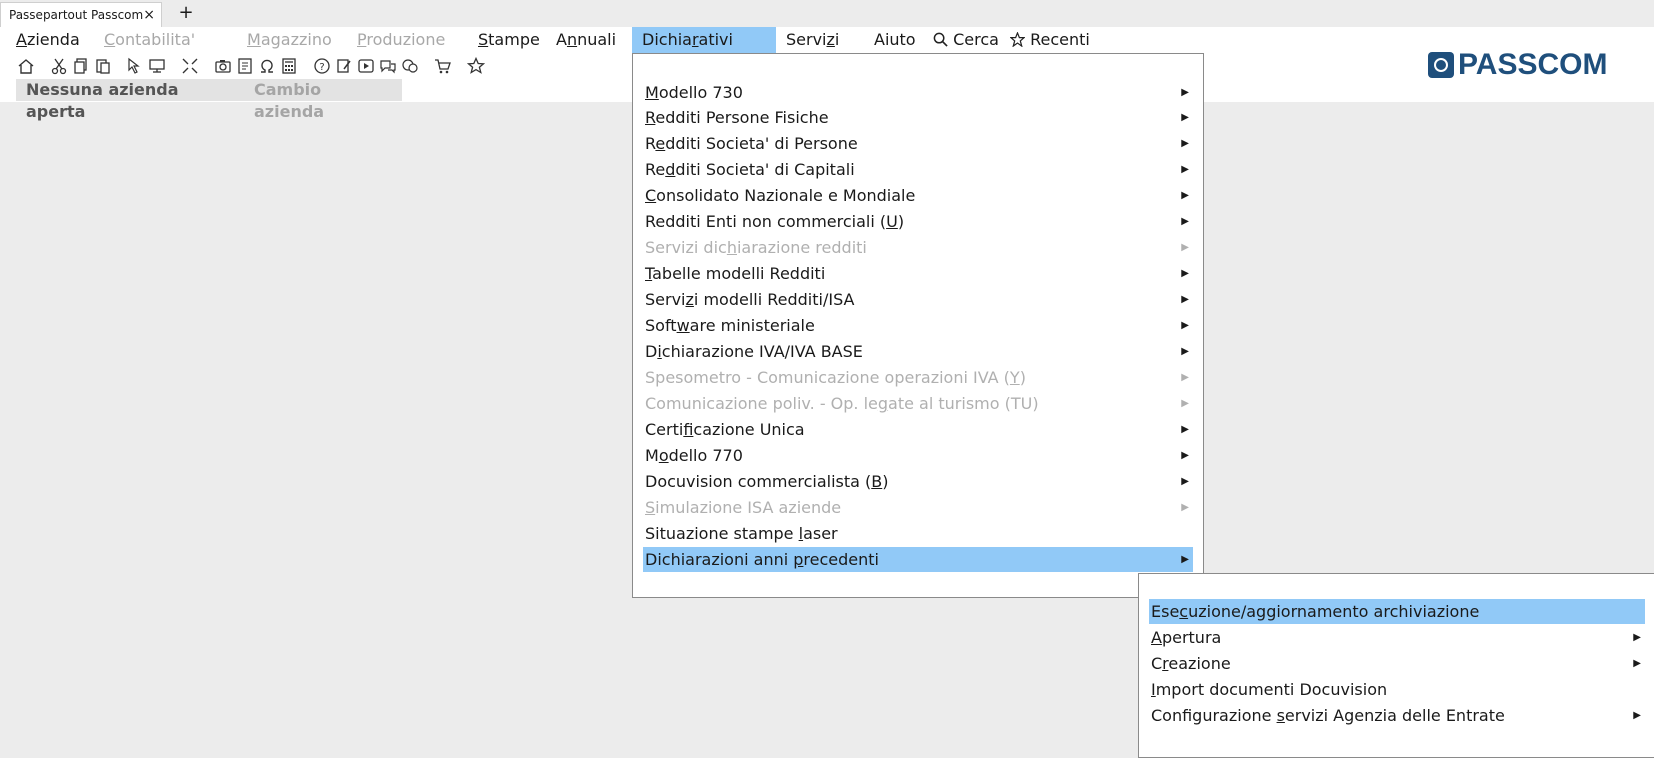 This screenshot has width=1654, height=758. I want to click on paste-icon, so click(104, 66).